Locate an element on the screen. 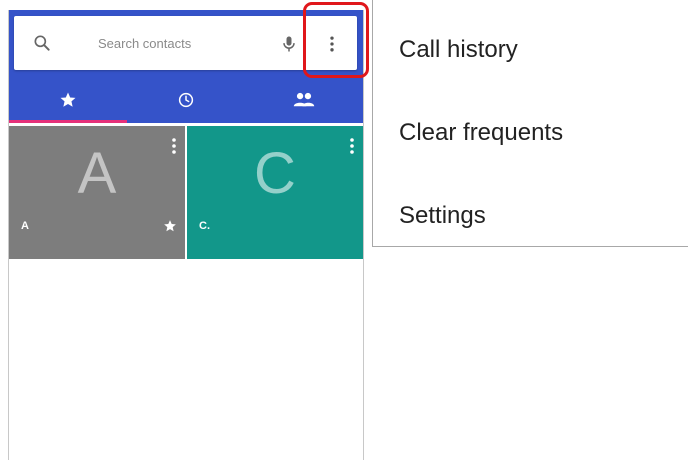 The image size is (688, 460). search-icon is located at coordinates (42, 43).